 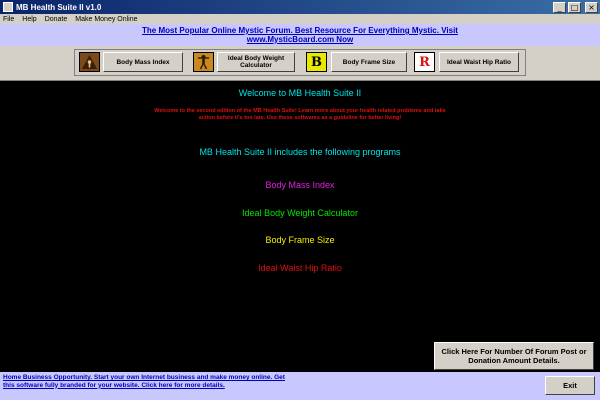 What do you see at coordinates (8, 7) in the screenshot?
I see `app-icon` at bounding box center [8, 7].